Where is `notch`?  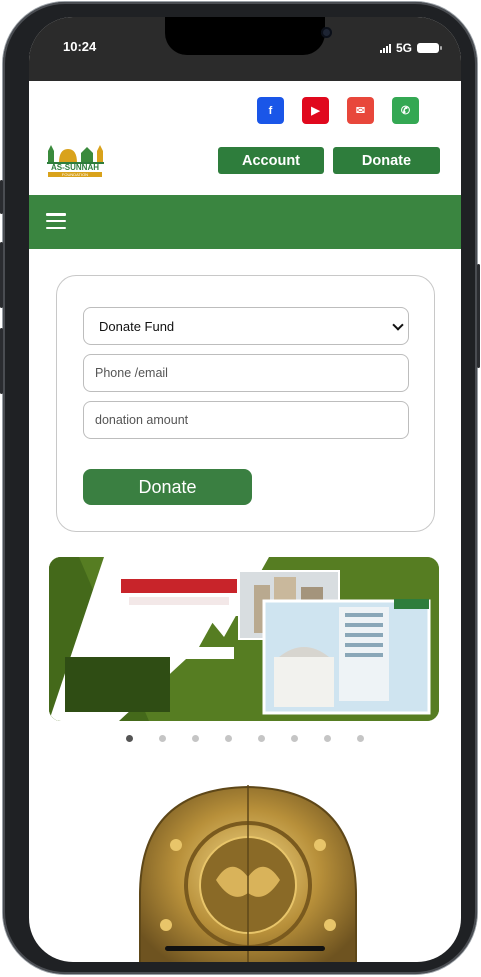 notch is located at coordinates (248, 36).